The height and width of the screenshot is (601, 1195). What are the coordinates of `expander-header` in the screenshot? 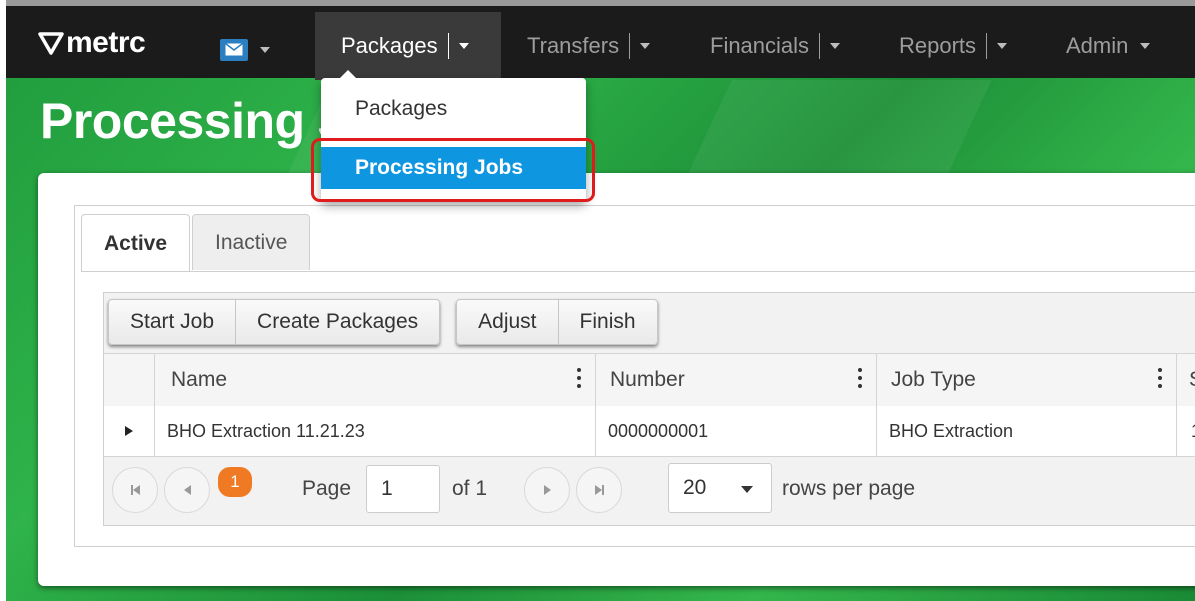 It's located at (129, 380).